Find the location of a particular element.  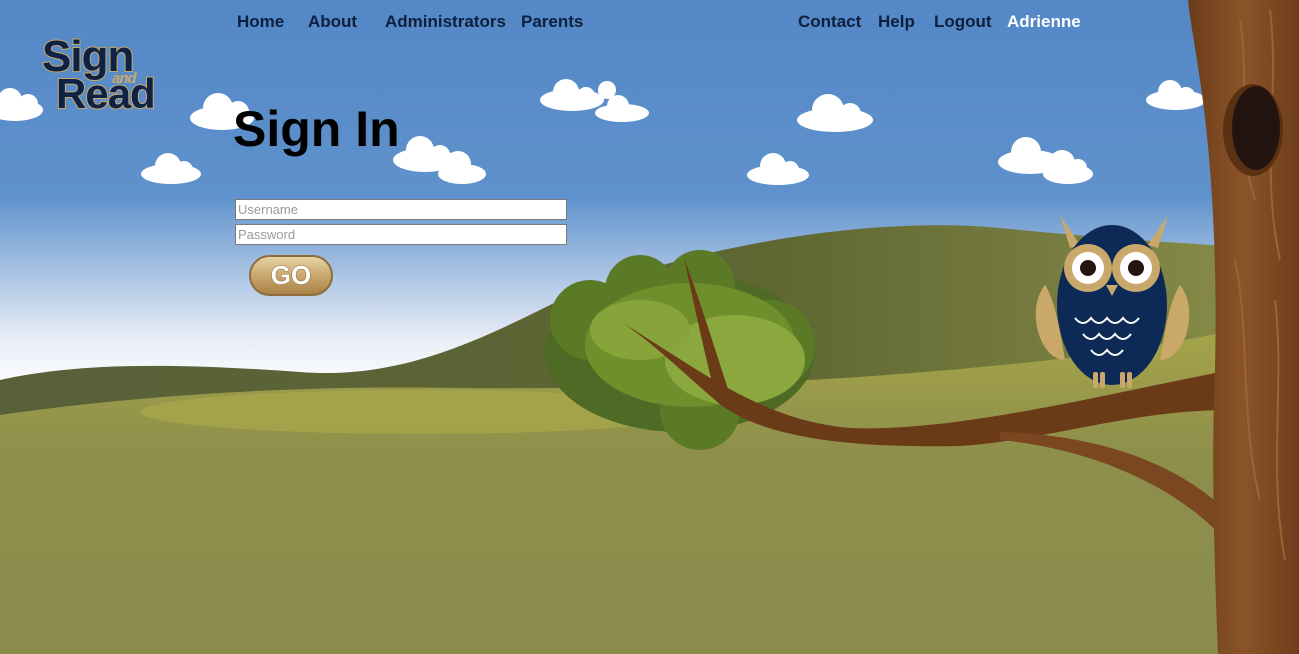

nav-home-link: Home is located at coordinates (260, 24).